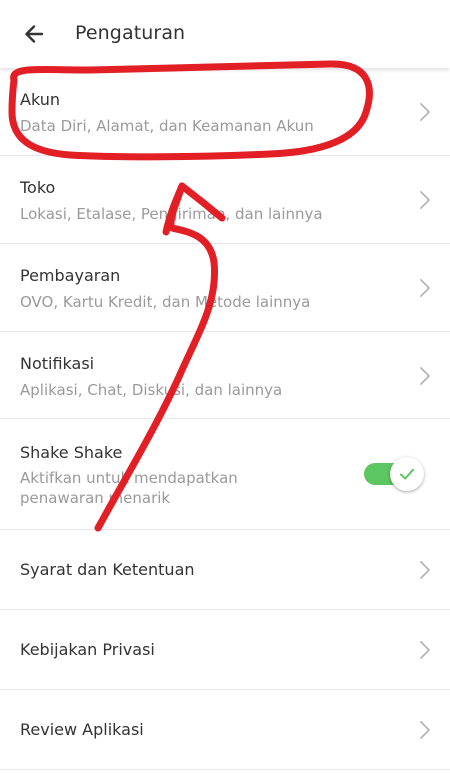 The height and width of the screenshot is (774, 450). What do you see at coordinates (165, 302) in the screenshot?
I see `menu-item-subtitle: OVO, Kartu Kredit, dan Metode lainnya` at bounding box center [165, 302].